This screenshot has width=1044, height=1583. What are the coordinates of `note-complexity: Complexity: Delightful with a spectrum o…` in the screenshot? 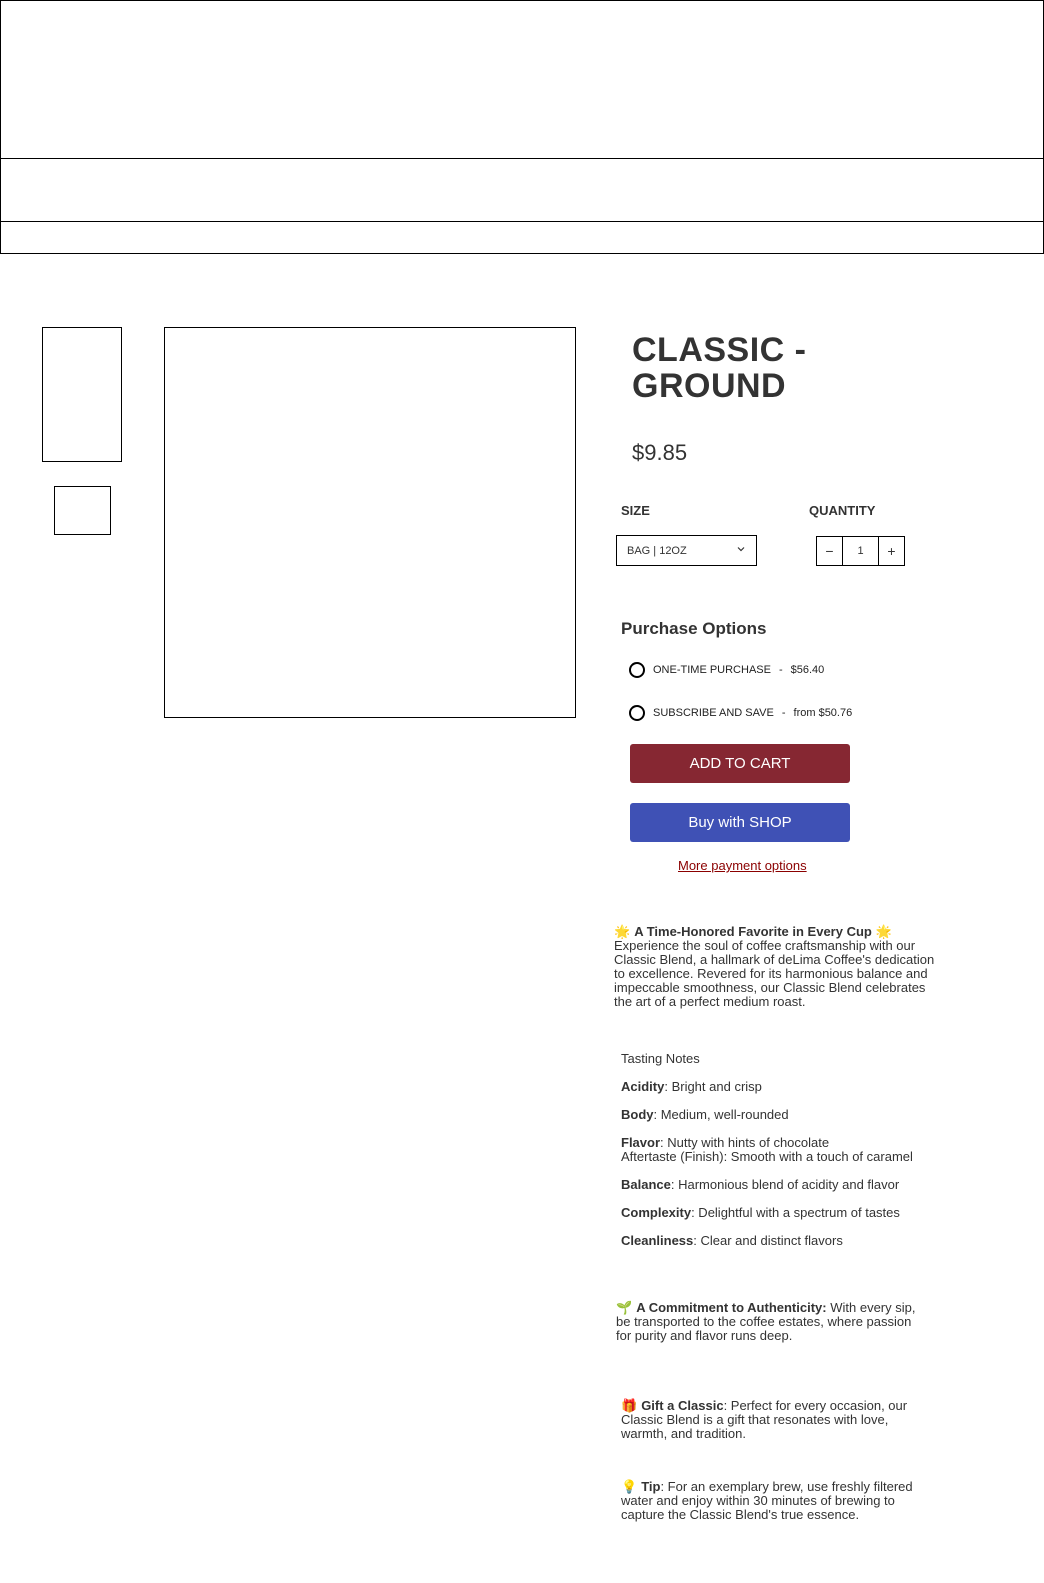 It's located at (781, 1213).